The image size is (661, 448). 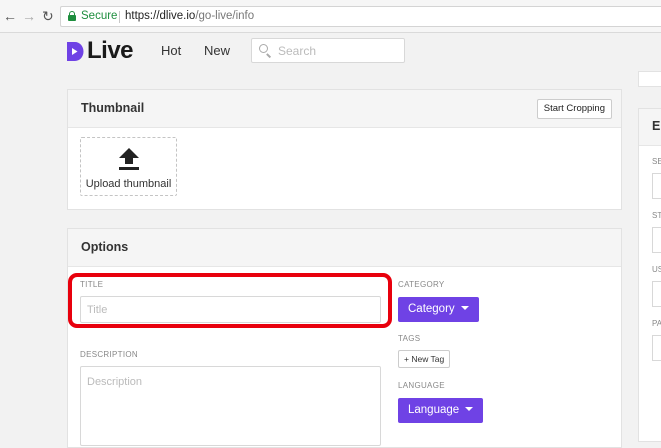 I want to click on right-label-1: SE, so click(x=656, y=161).